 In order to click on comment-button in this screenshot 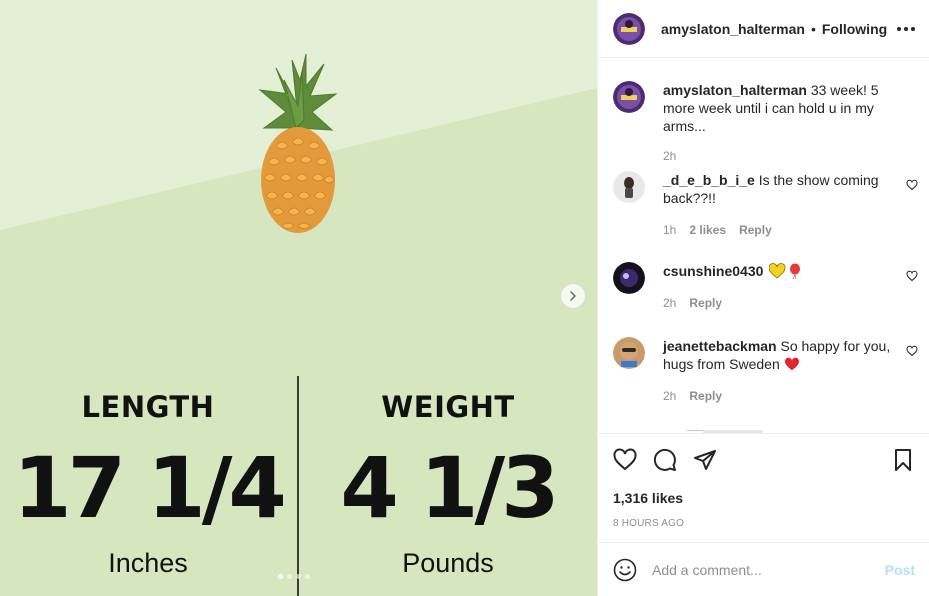, I will do `click(665, 460)`.